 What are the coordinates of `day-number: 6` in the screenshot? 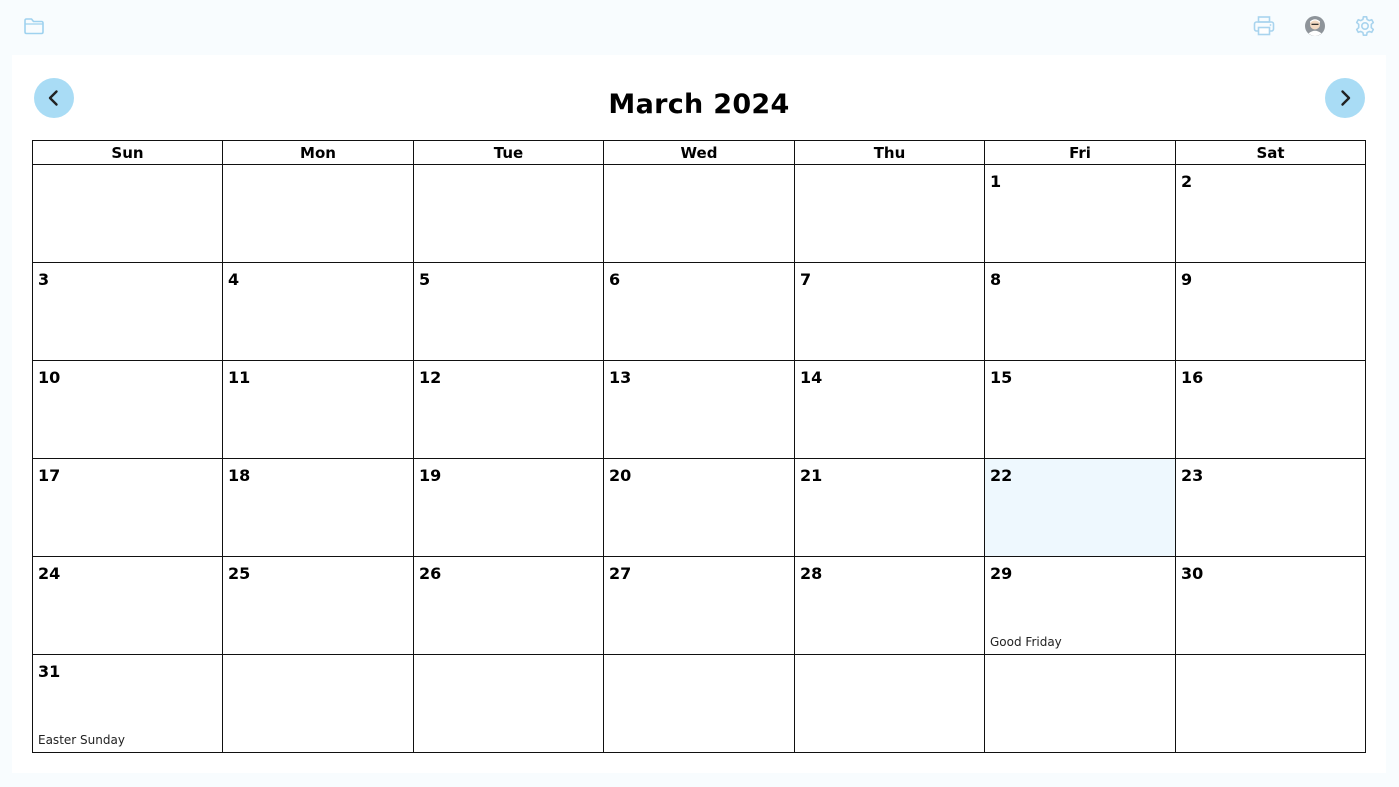 It's located at (615, 279).